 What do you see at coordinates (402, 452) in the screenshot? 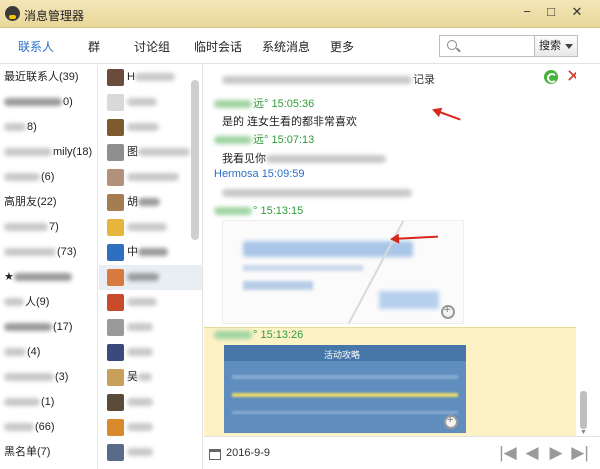
I see `bottom-bar: 2016-9-9 |◀ ◀ ▶ ▶|` at bounding box center [402, 452].